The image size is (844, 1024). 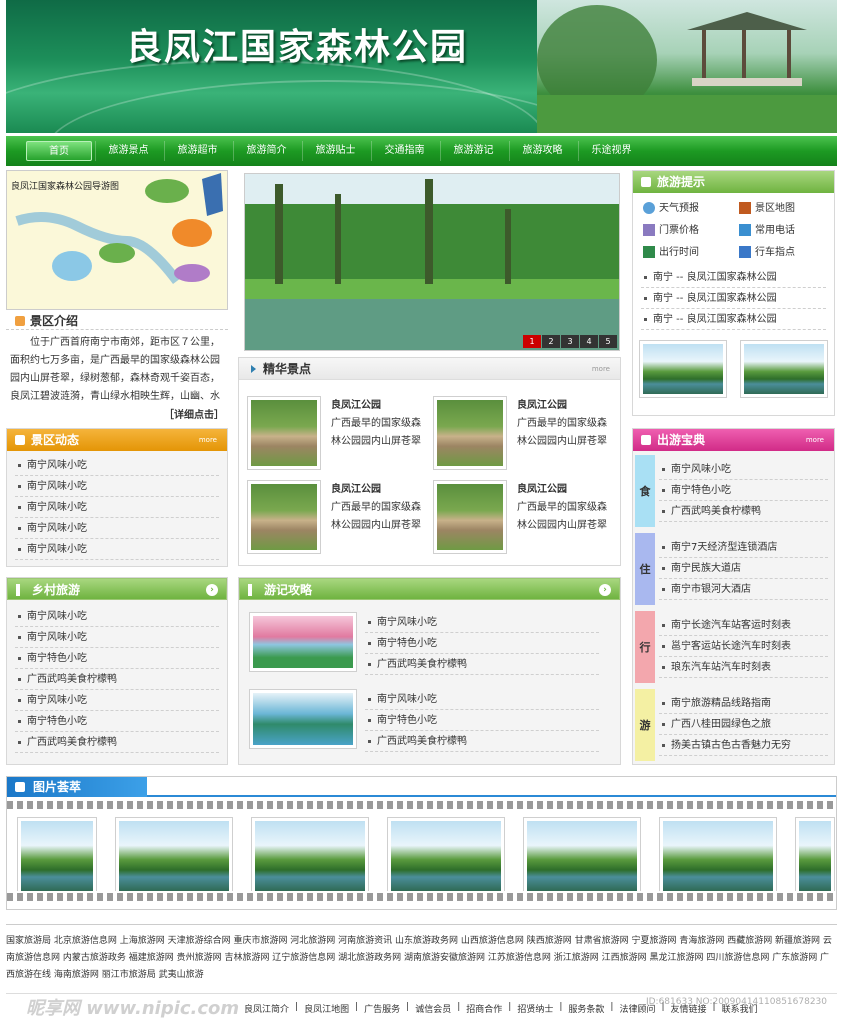 I want to click on list-item: 南宁民族大道店, so click(x=743, y=568).